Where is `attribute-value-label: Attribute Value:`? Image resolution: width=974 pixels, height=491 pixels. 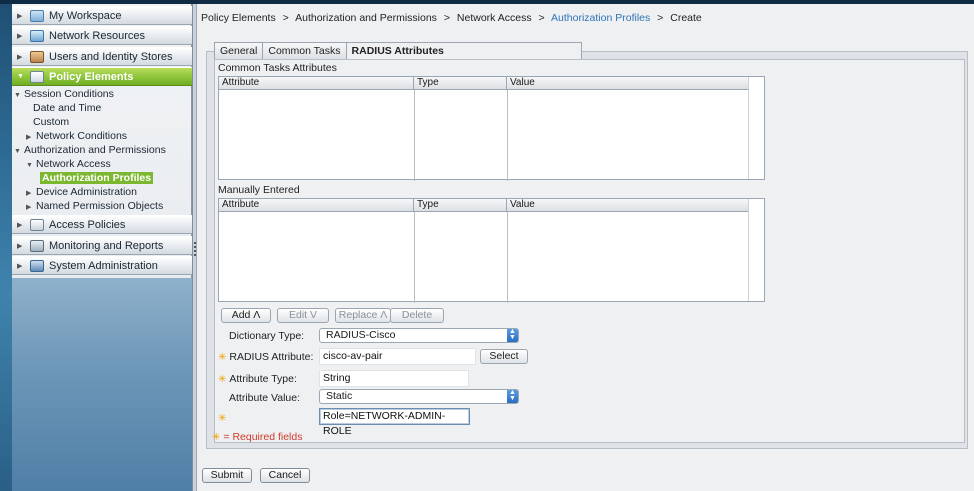 attribute-value-label: Attribute Value: is located at coordinates (265, 398).